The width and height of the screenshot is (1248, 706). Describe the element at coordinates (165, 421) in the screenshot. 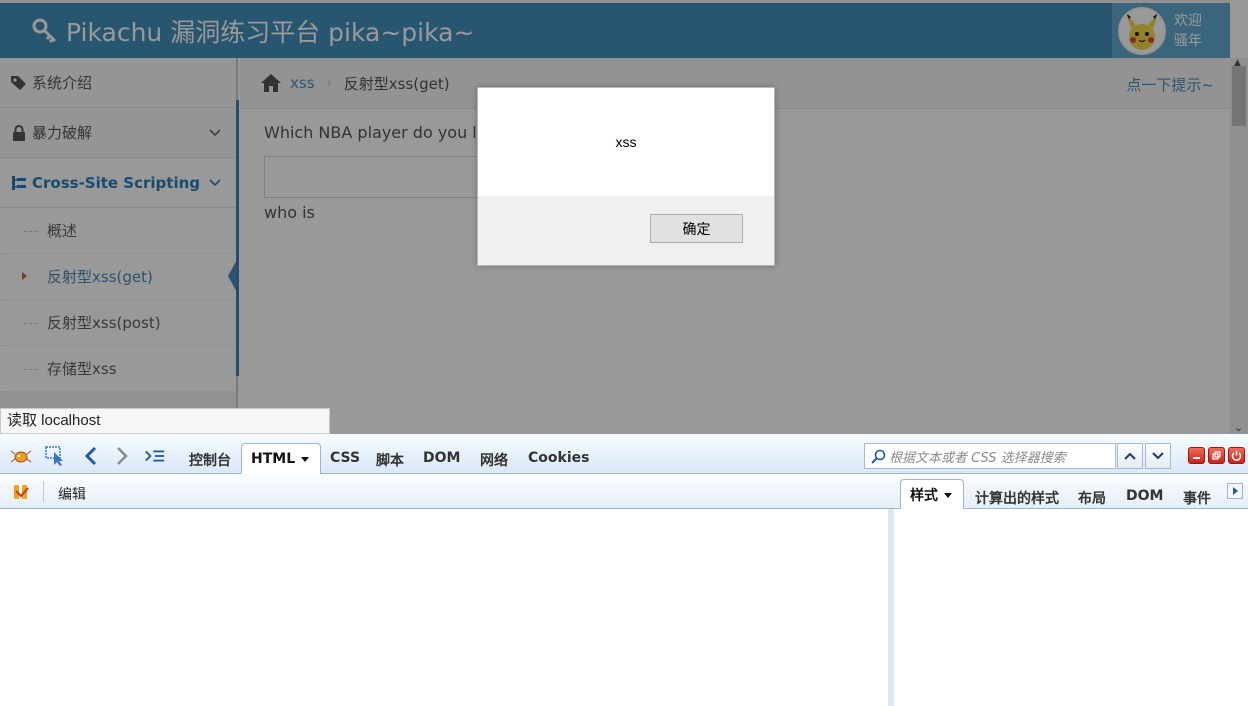

I see `status-bar: 读取 localhost` at that location.